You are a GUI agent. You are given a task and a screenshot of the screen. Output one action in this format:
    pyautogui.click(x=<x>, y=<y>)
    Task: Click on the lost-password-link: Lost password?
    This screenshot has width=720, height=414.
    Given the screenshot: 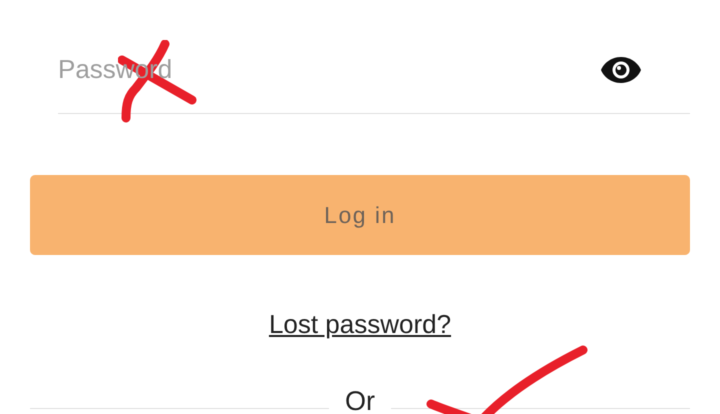 What is the action you would take?
    pyautogui.click(x=360, y=324)
    